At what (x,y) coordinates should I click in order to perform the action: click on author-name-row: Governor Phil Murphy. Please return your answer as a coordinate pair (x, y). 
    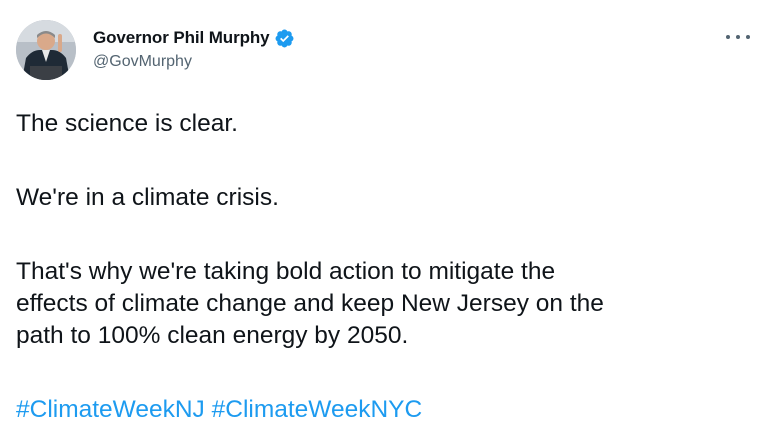
    Looking at the image, I should click on (194, 38).